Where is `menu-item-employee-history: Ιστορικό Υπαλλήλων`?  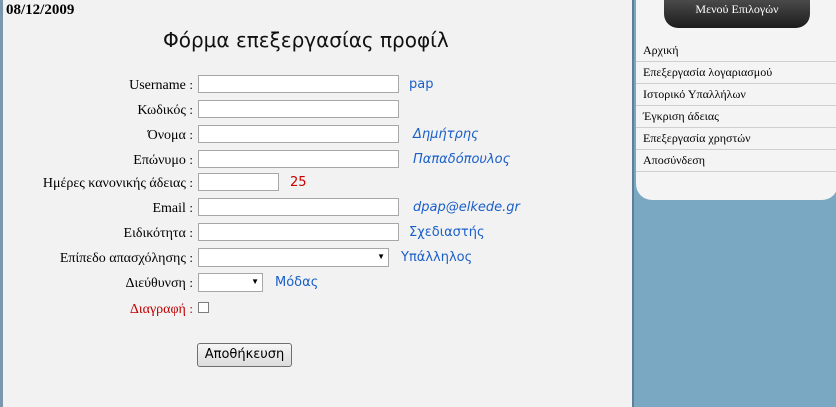 menu-item-employee-history: Ιστορικό Υπαλλήλων is located at coordinates (736, 95).